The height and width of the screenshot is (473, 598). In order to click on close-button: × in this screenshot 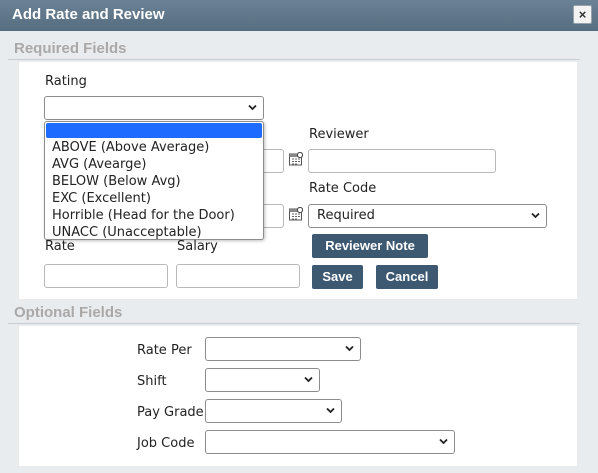, I will do `click(582, 14)`.